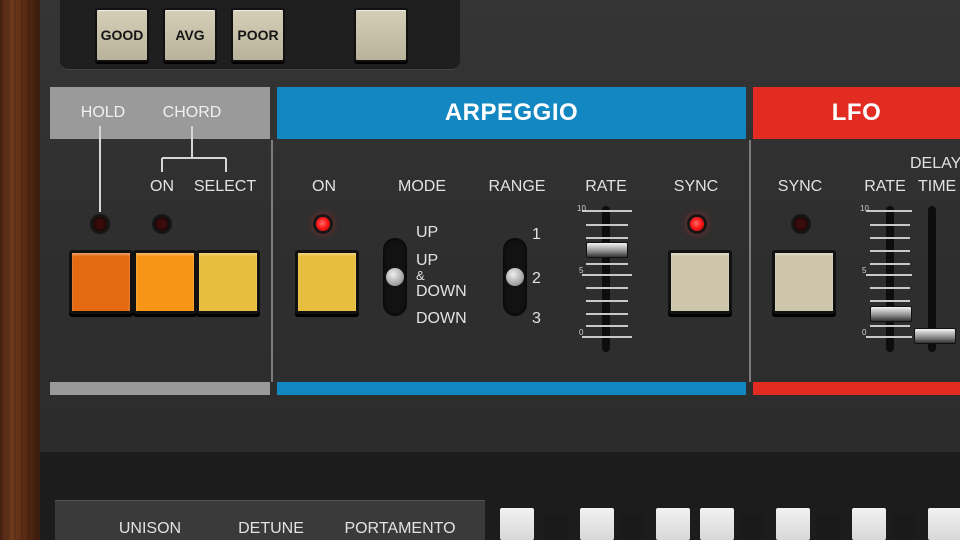 The width and height of the screenshot is (960, 540). Describe the element at coordinates (935, 163) in the screenshot. I see `lfo-delay-label: DELAY` at that location.